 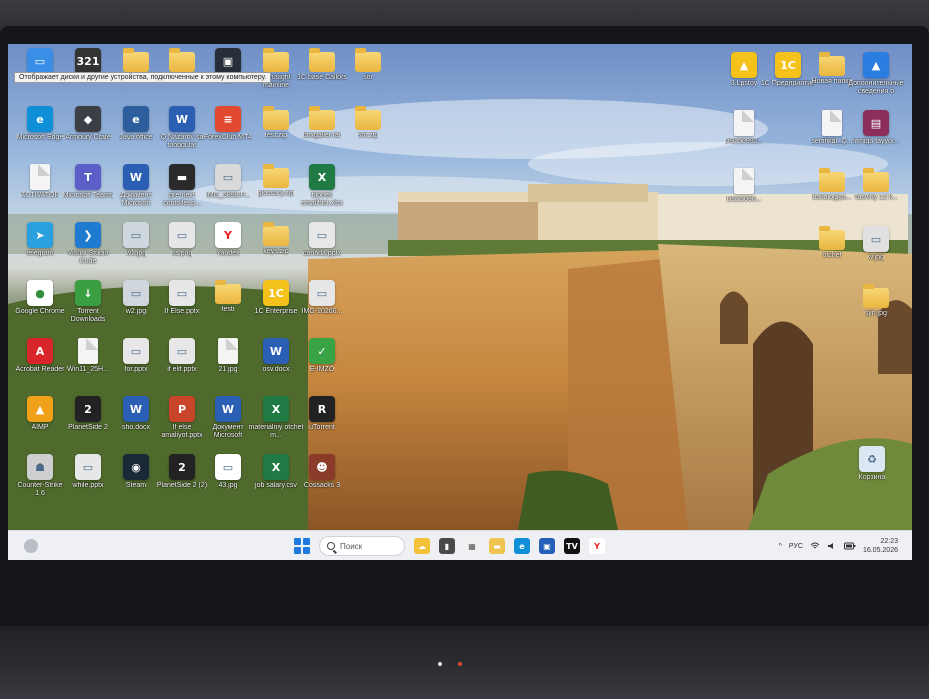 I want to click on desktop-icon: ▭ w.jpg, so click(x=876, y=244).